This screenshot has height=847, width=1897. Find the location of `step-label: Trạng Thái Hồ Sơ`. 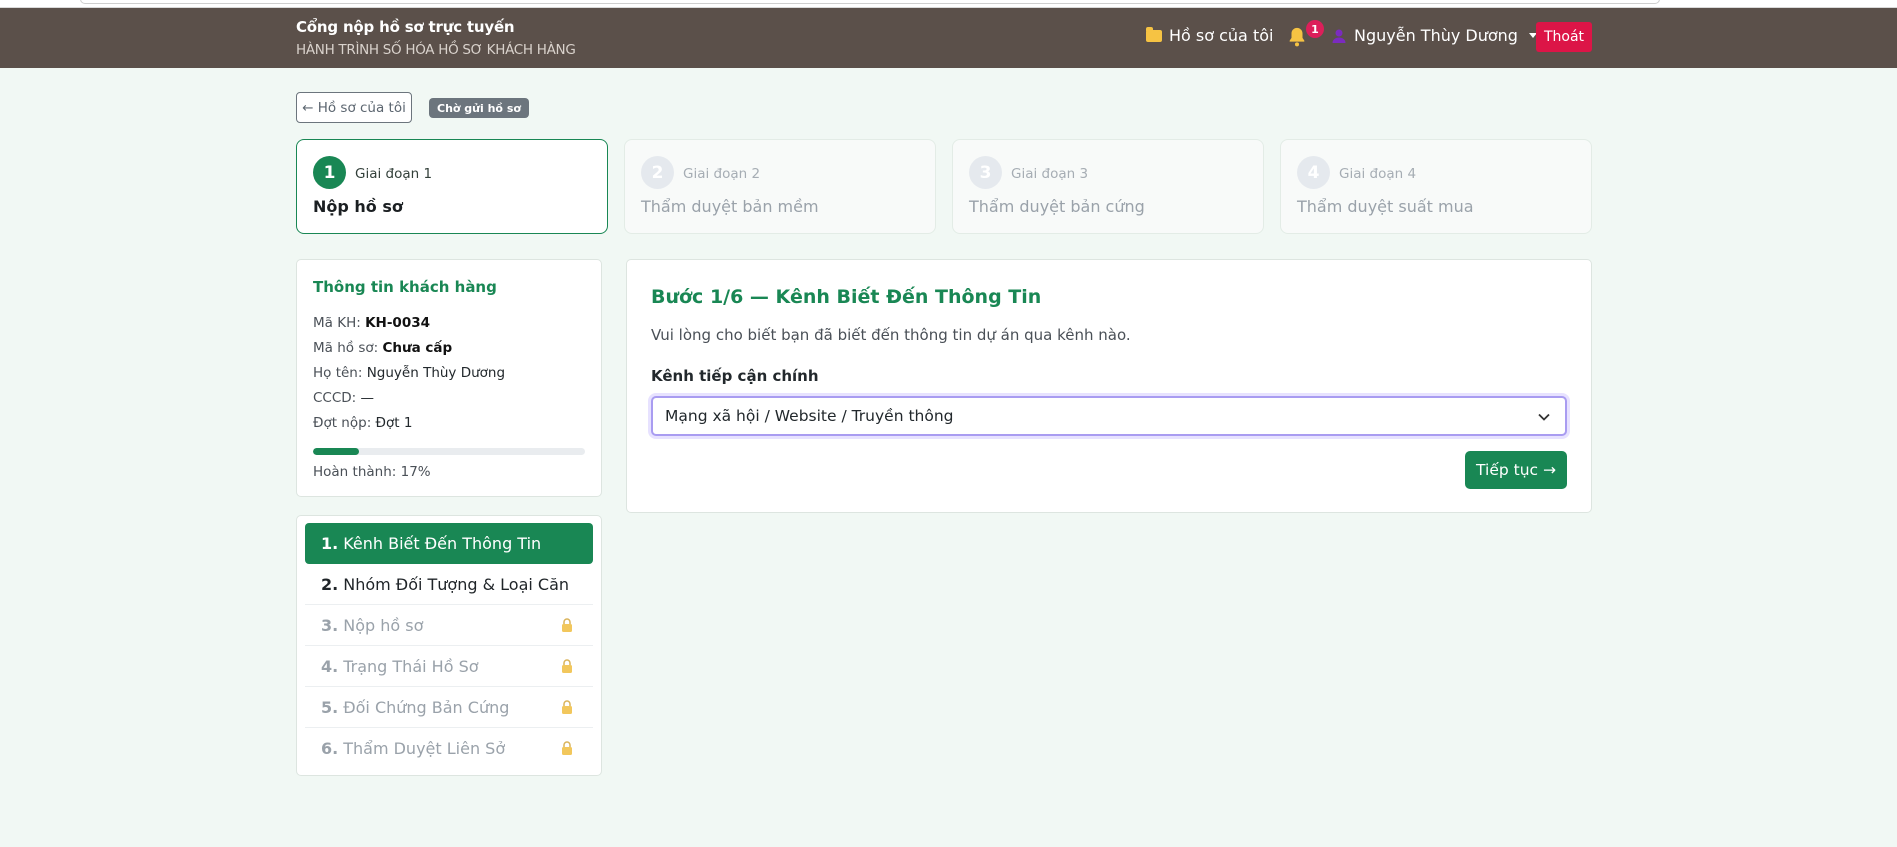

step-label: Trạng Thái Hồ Sơ is located at coordinates (411, 666).